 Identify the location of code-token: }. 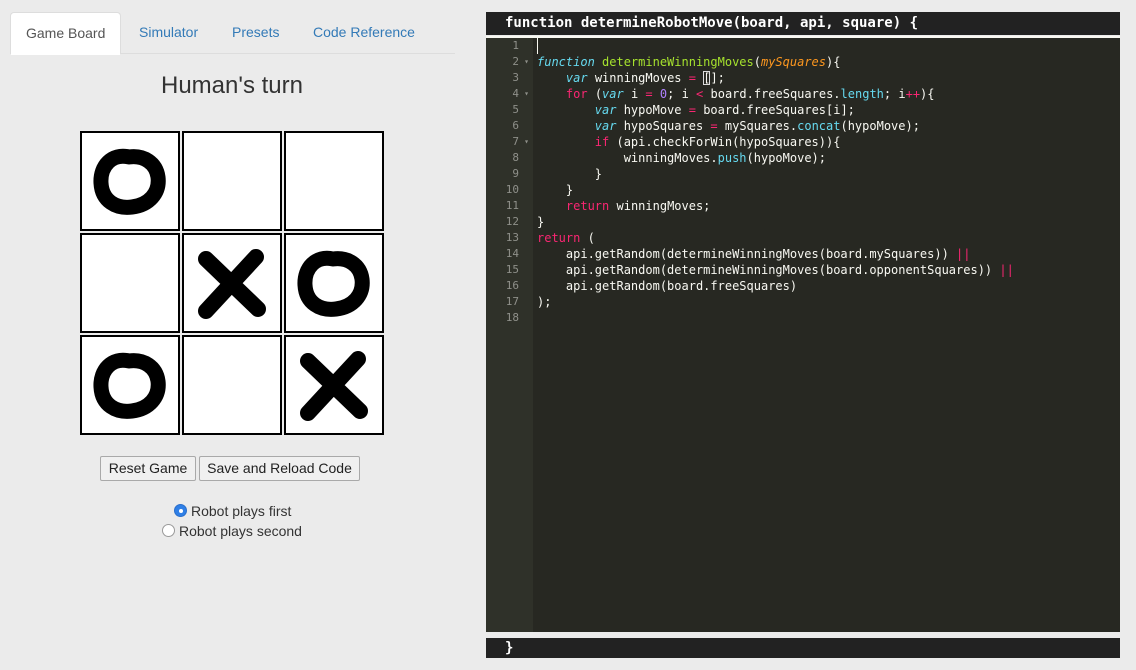
(555, 190).